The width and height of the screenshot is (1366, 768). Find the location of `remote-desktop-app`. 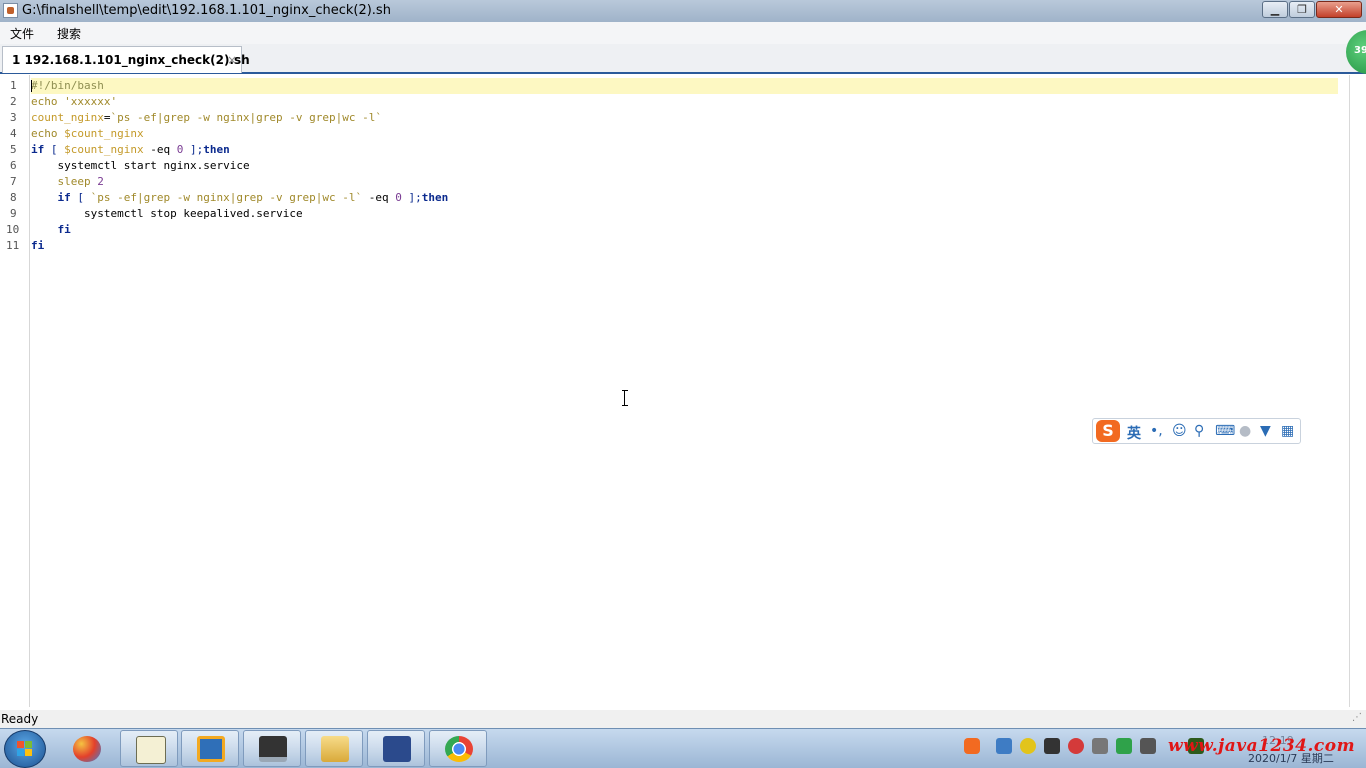

remote-desktop-app is located at coordinates (272, 748).